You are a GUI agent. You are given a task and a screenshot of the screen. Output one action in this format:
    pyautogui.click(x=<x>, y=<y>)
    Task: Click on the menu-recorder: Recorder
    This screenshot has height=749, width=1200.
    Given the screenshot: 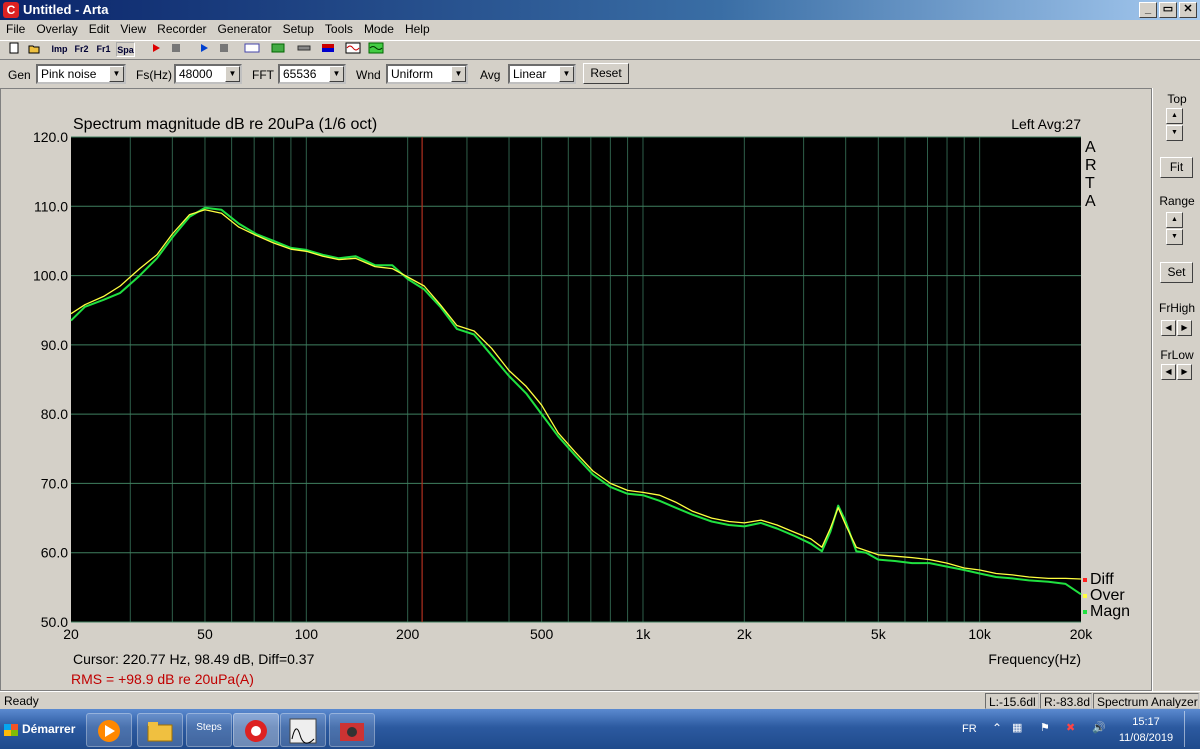 What is the action you would take?
    pyautogui.click(x=181, y=28)
    